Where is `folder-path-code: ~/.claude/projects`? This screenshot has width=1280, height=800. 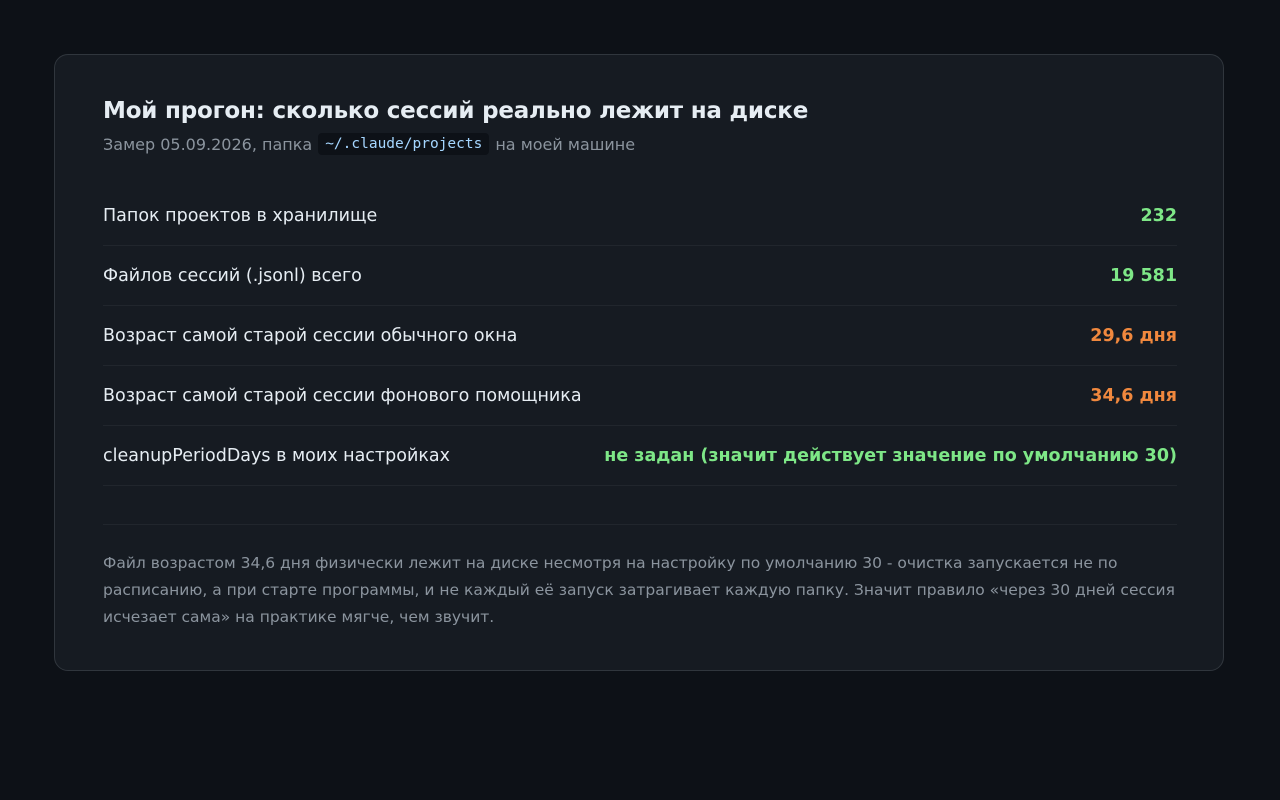 folder-path-code: ~/.claude/projects is located at coordinates (404, 144).